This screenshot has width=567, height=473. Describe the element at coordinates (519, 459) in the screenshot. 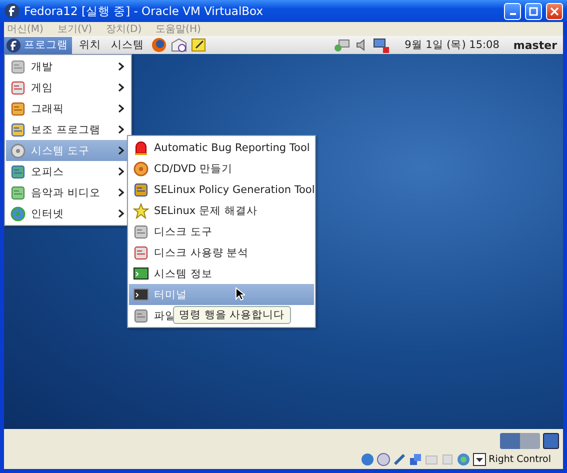

I see `host-key-label: Right Control` at that location.